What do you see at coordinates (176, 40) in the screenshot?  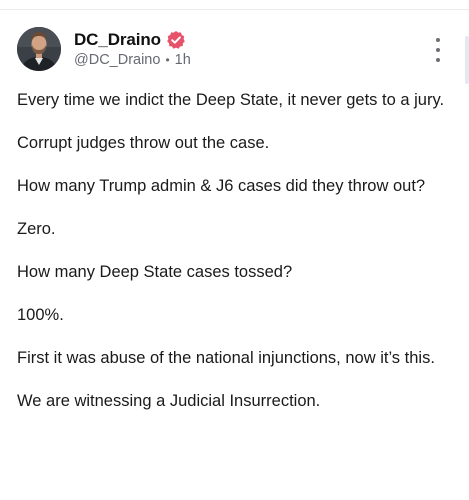 I see `verified-badge-icon` at bounding box center [176, 40].